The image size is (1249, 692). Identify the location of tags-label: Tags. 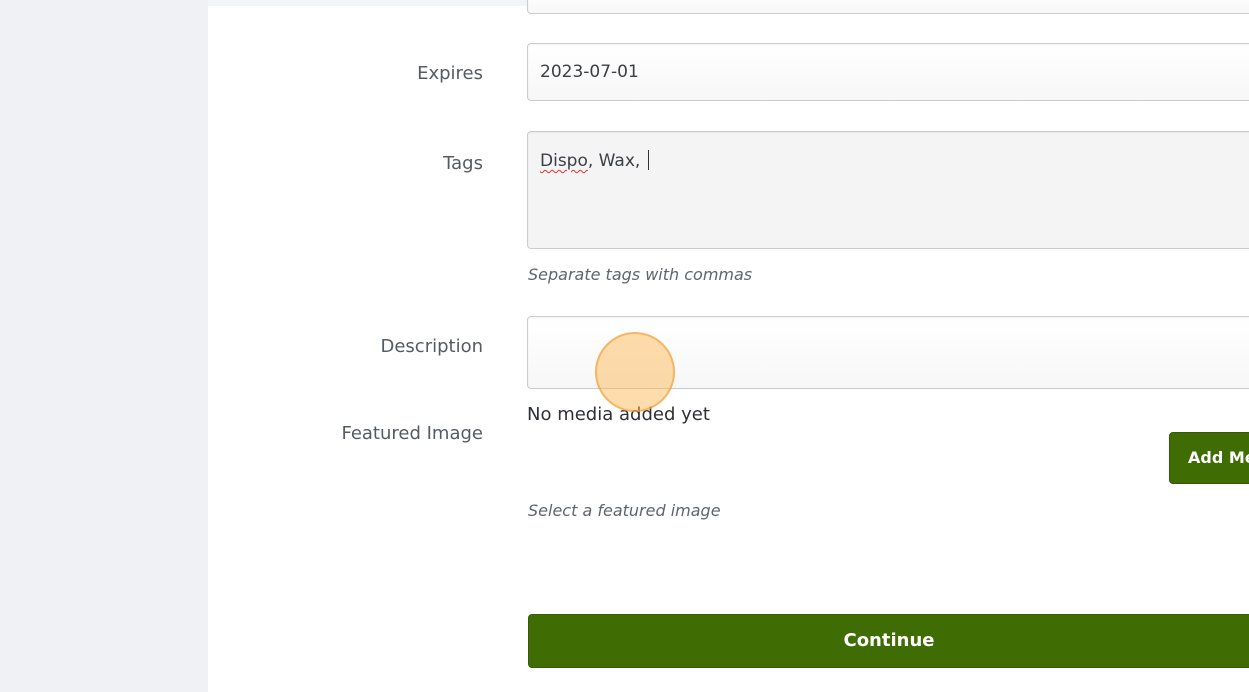
(463, 163).